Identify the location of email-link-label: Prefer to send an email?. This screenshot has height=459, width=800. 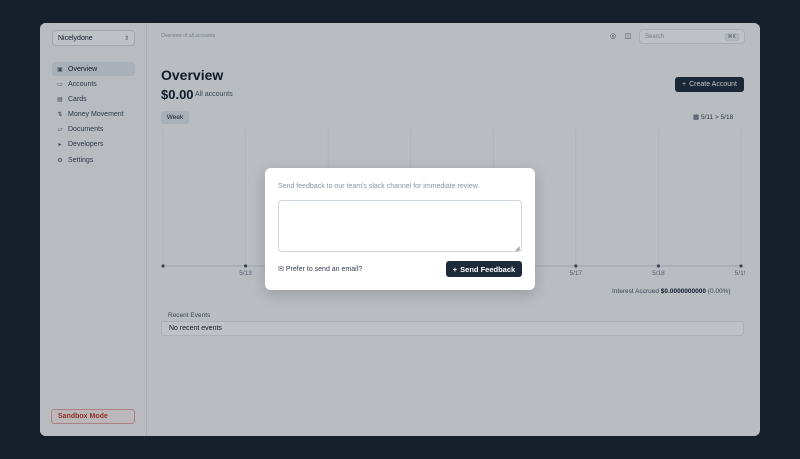
(324, 269).